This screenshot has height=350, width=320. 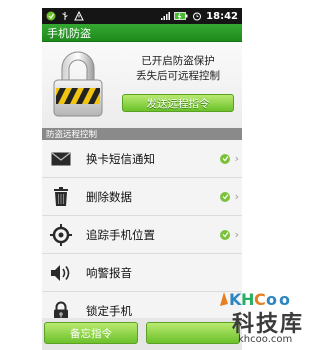 What do you see at coordinates (69, 33) in the screenshot?
I see `app-title: 手机防盗` at bounding box center [69, 33].